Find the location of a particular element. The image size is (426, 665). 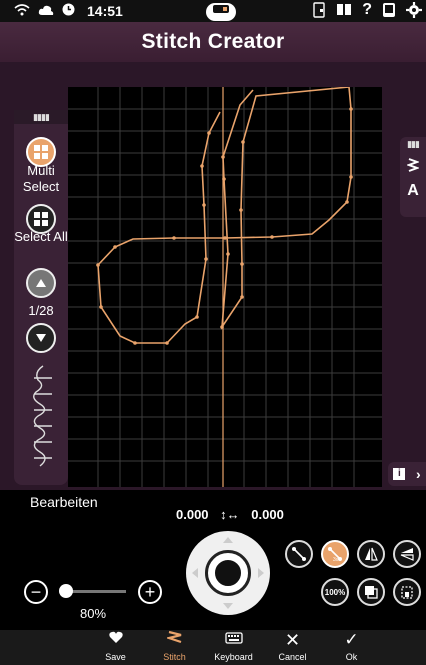

duplicate-icon is located at coordinates (371, 592).